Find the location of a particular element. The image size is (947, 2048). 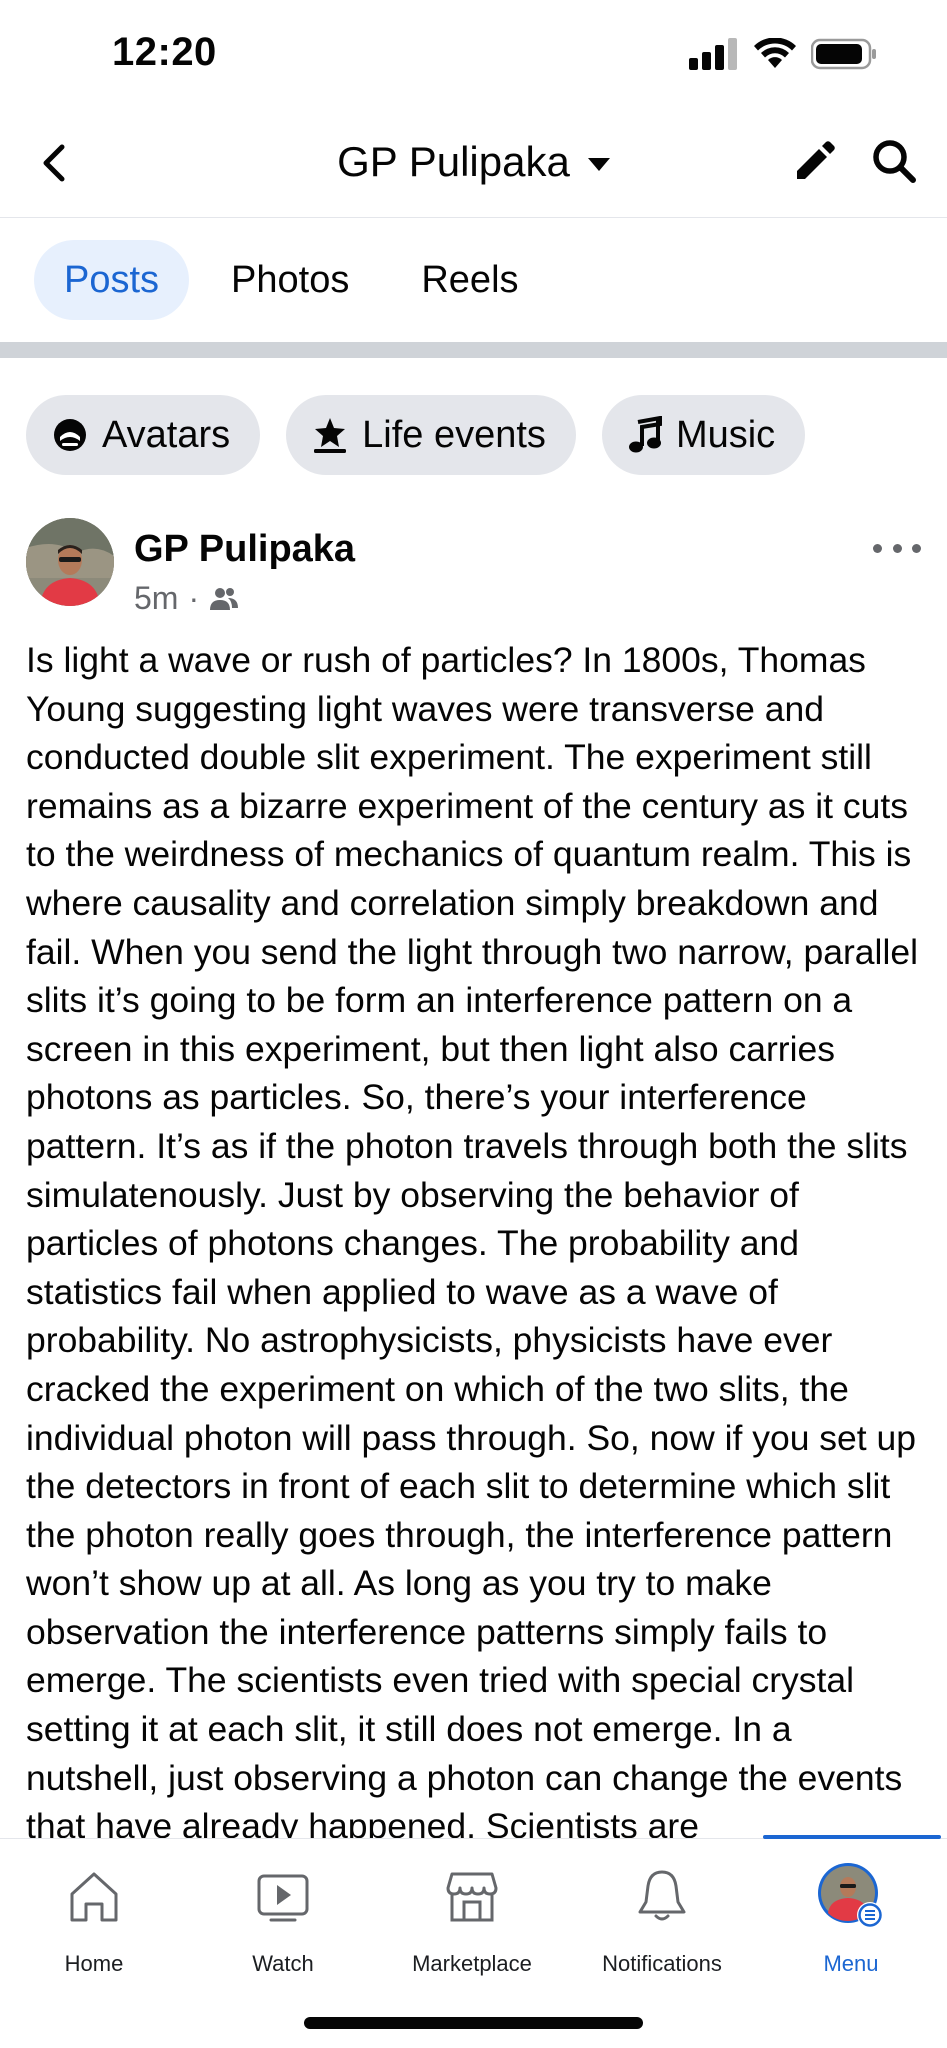

nav-label: Marketplace is located at coordinates (472, 1963).